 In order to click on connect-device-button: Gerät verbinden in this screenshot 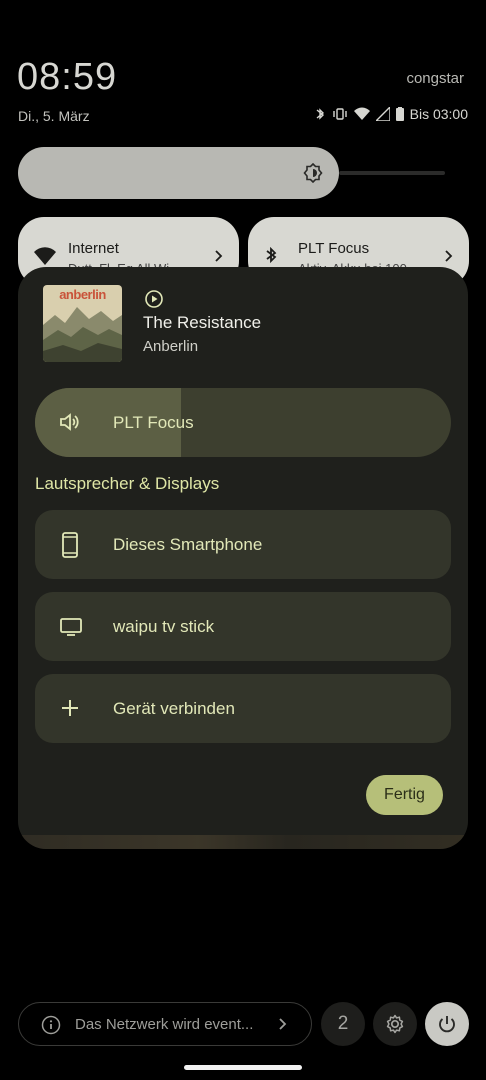, I will do `click(243, 708)`.